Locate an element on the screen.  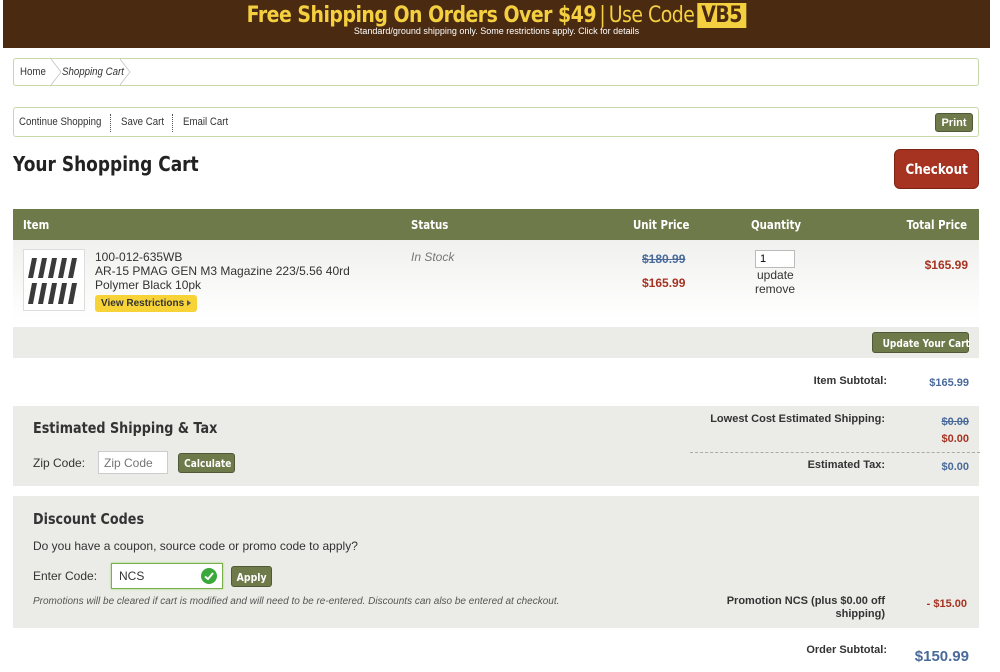
shipping-original-value: $0.00 is located at coordinates (955, 422).